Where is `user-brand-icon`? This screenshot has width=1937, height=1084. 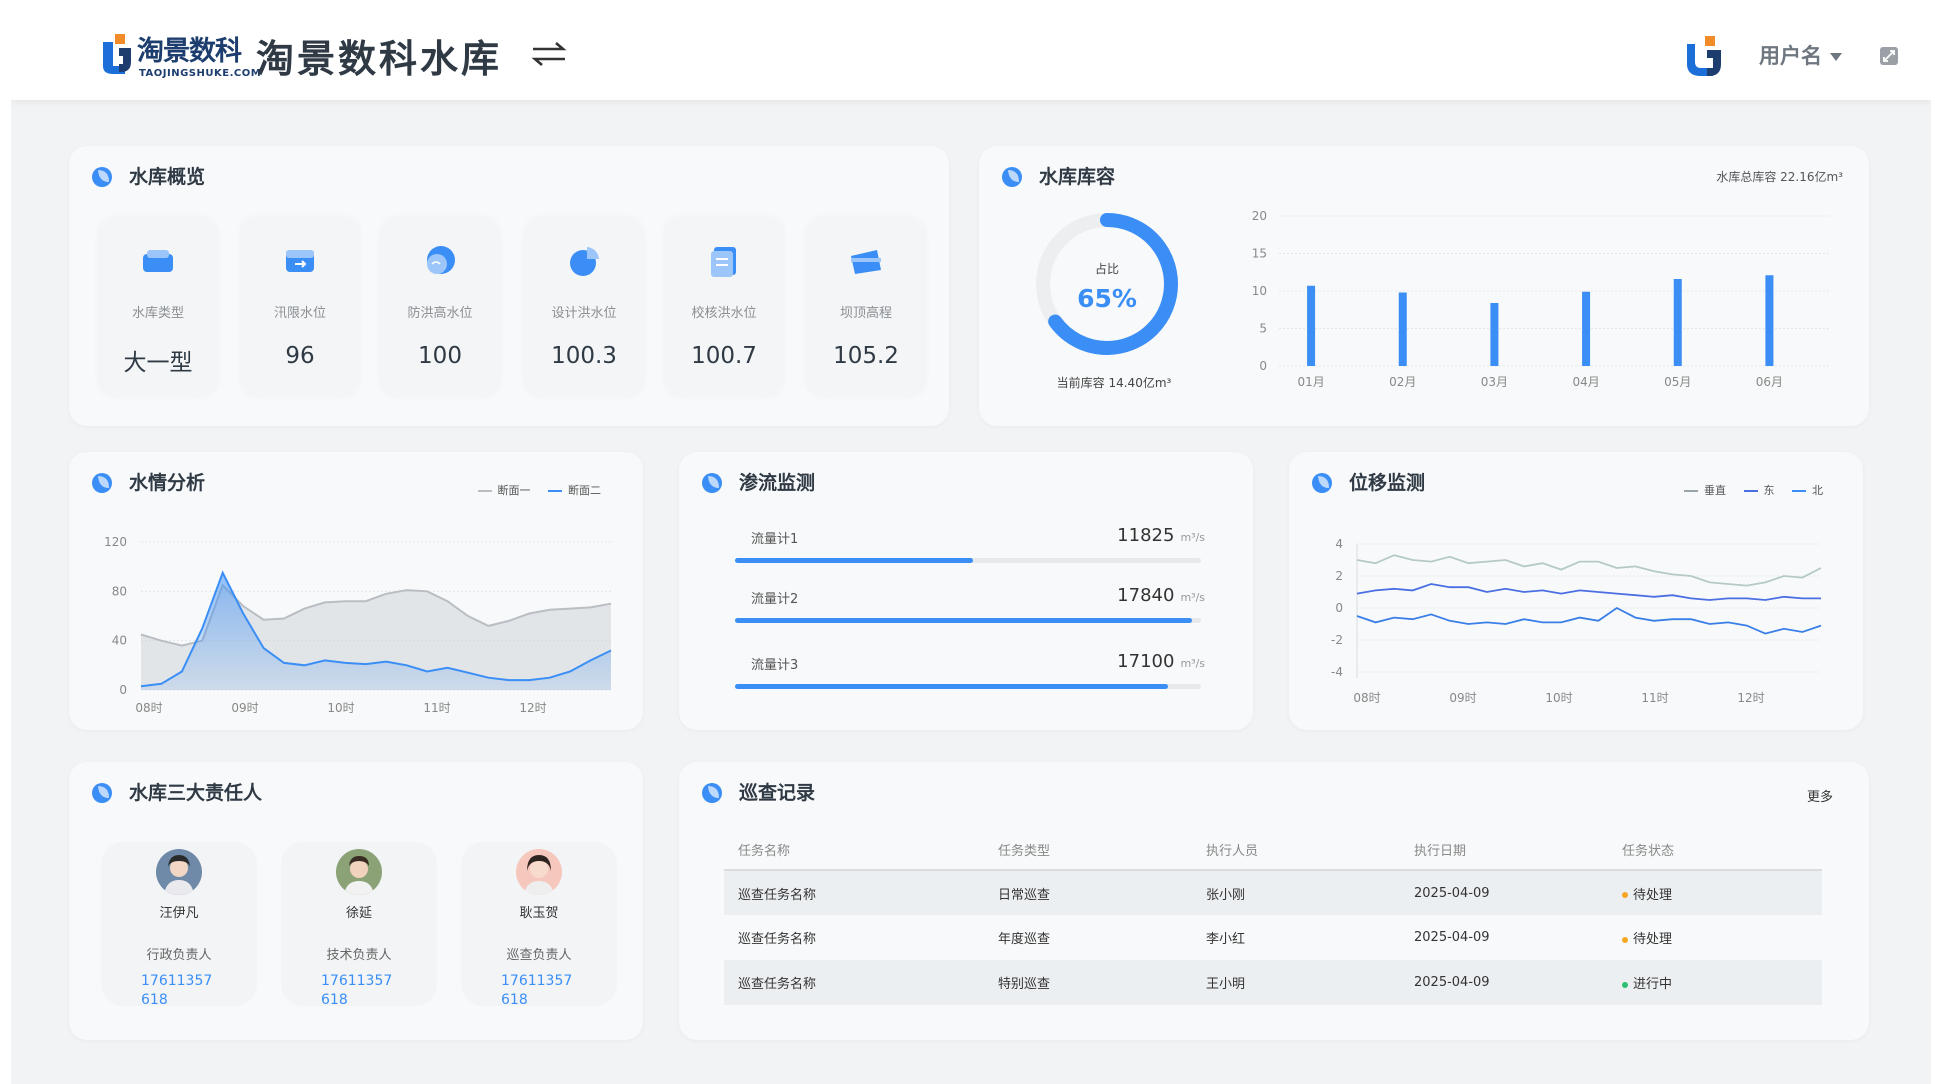 user-brand-icon is located at coordinates (1704, 56).